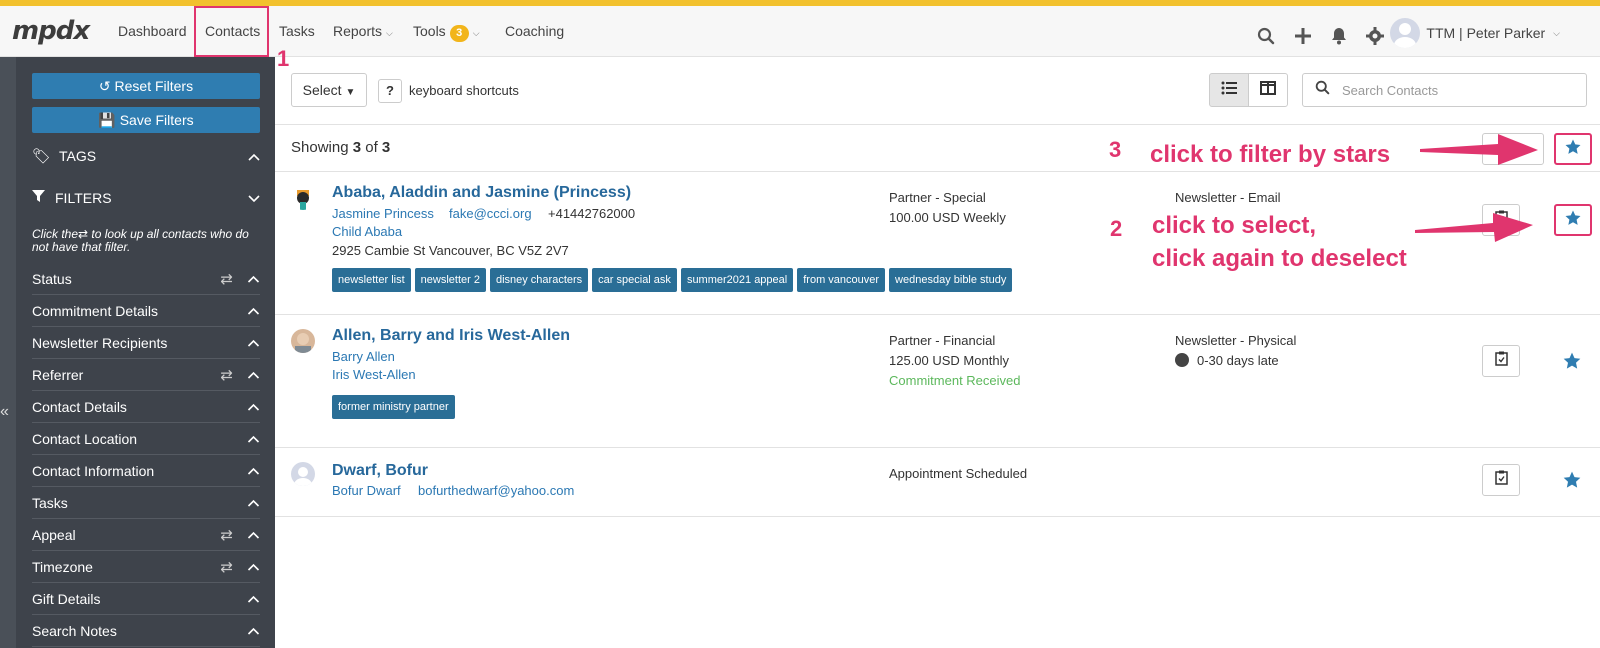  I want to click on list-header: Showing 3 of 3, so click(937, 148).